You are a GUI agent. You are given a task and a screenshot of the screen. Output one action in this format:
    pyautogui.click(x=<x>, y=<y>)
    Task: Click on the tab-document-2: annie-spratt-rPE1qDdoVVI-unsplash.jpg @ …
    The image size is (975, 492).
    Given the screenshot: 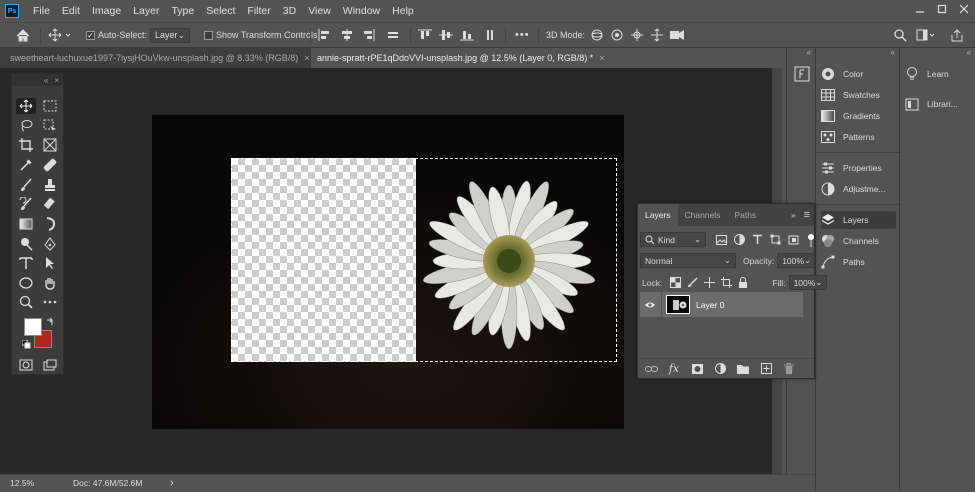 What is the action you would take?
    pyautogui.click(x=461, y=58)
    